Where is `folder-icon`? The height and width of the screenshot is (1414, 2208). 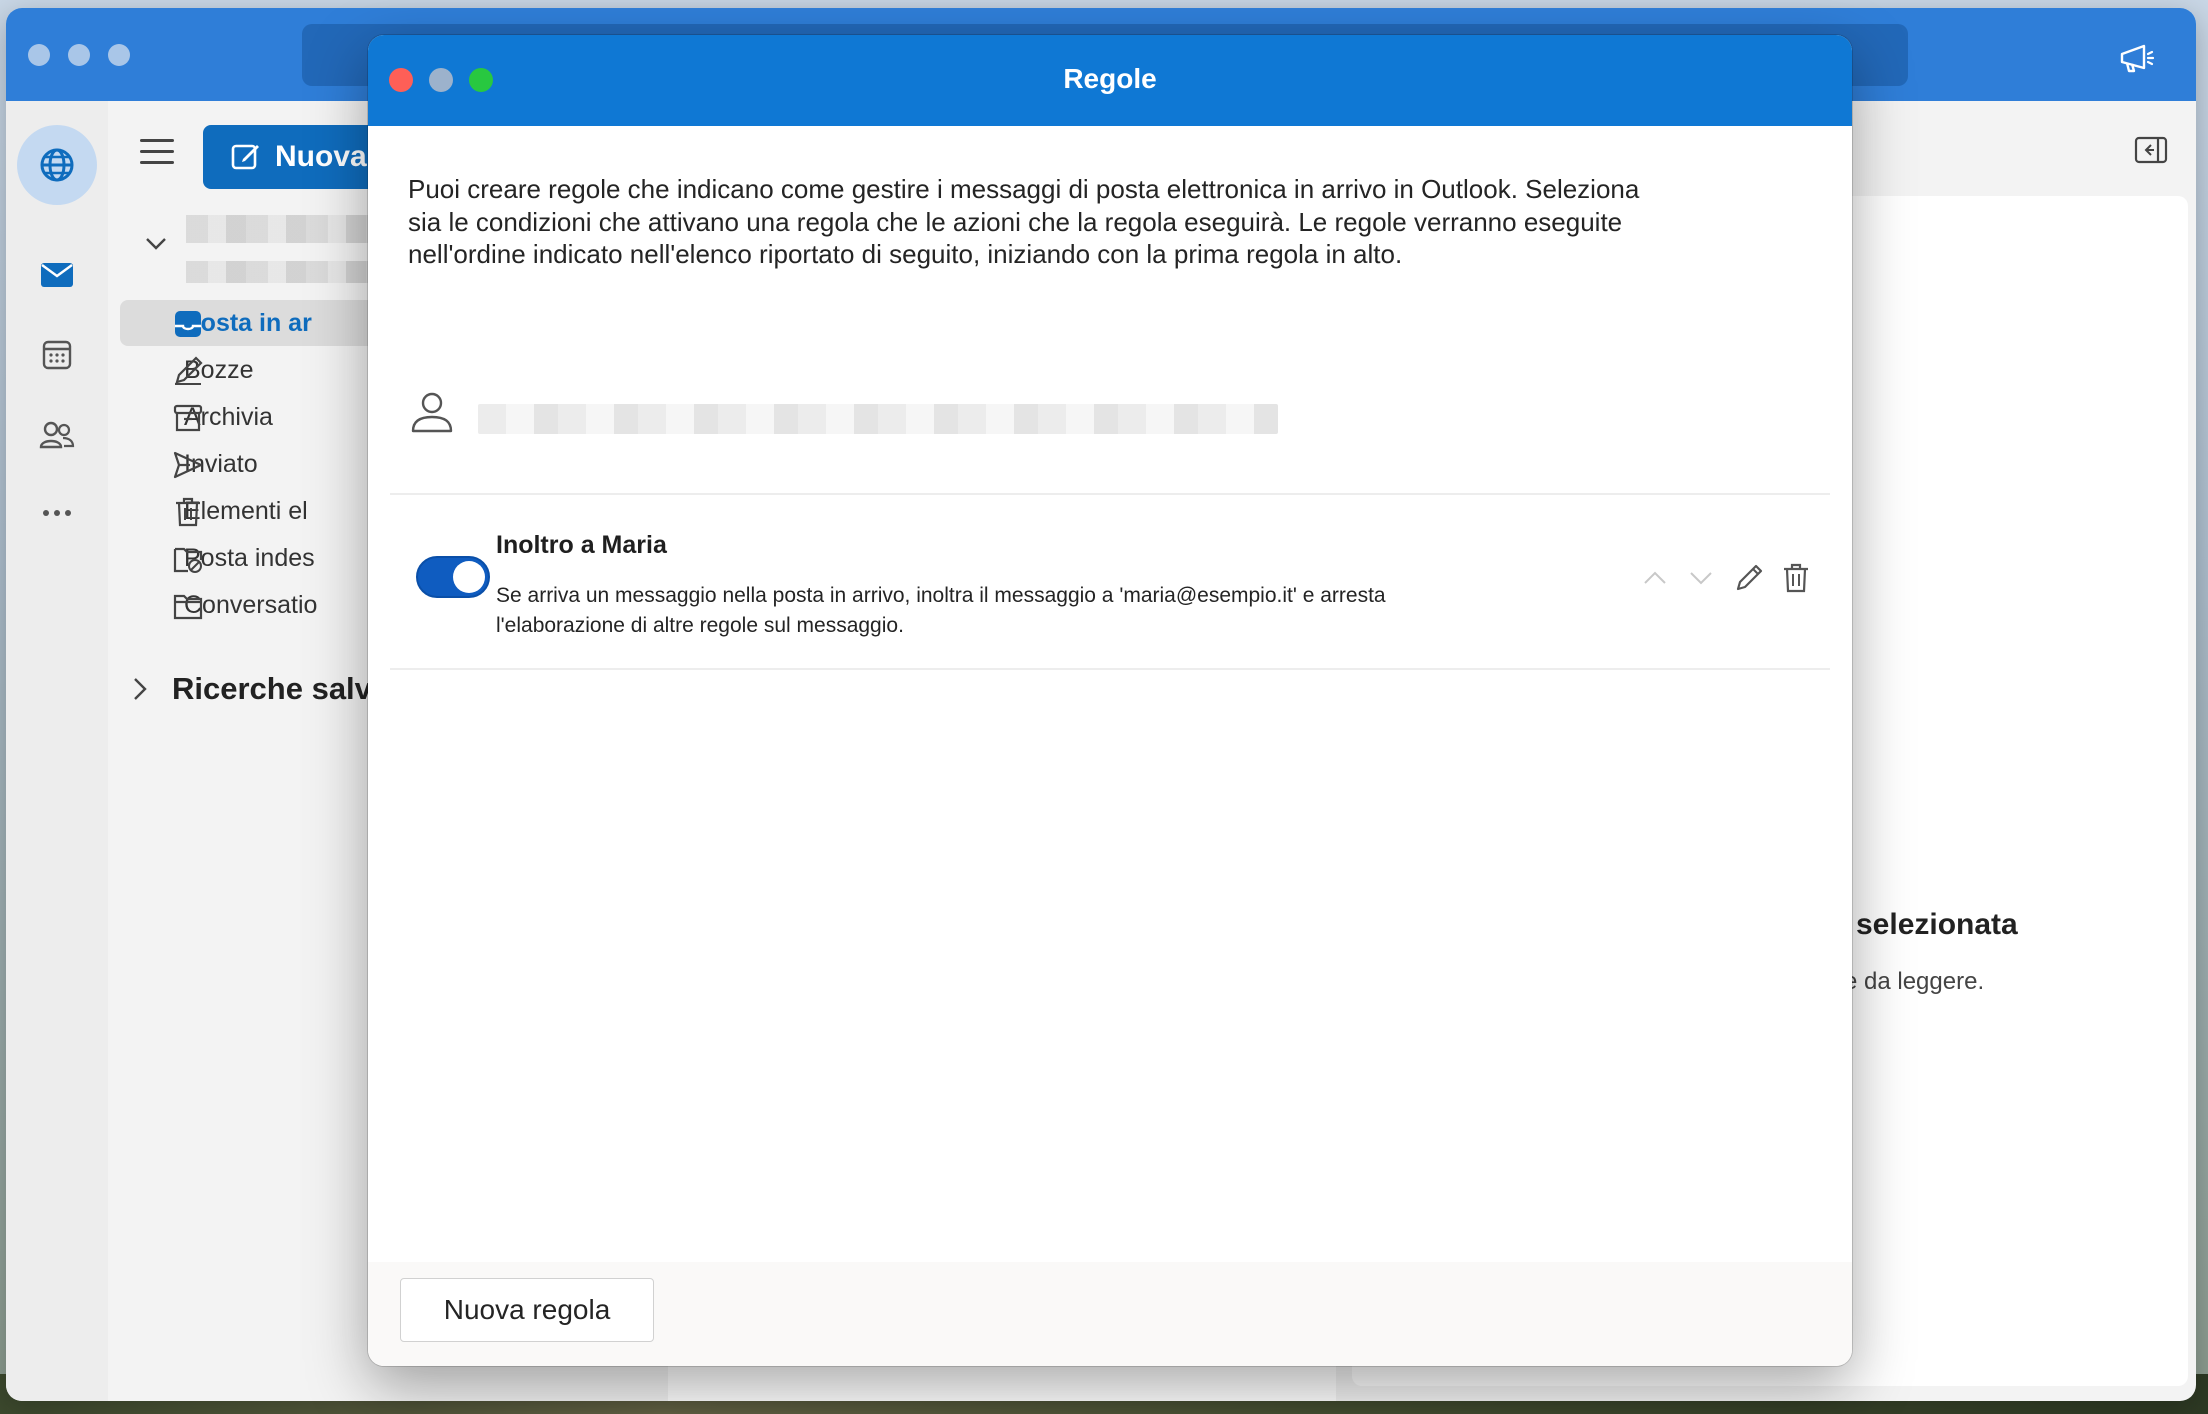 folder-icon is located at coordinates (188, 607).